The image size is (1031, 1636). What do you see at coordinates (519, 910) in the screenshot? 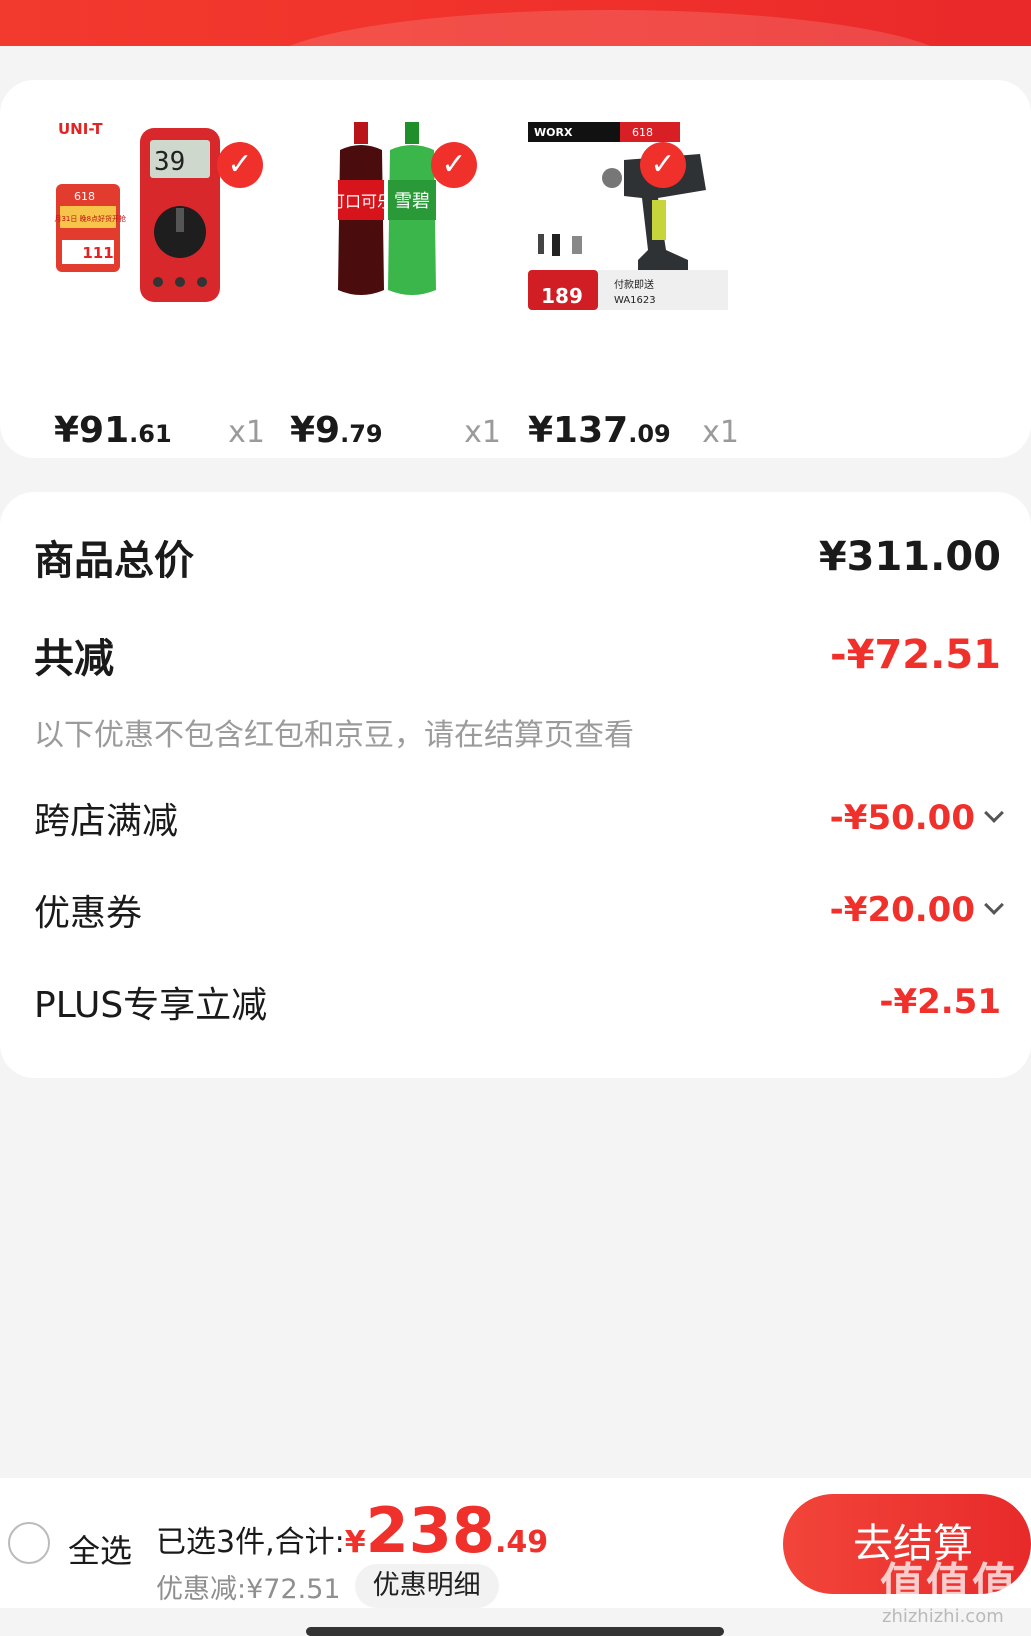
I see `discount-row-coupon: 优惠券 -¥20.00` at bounding box center [519, 910].